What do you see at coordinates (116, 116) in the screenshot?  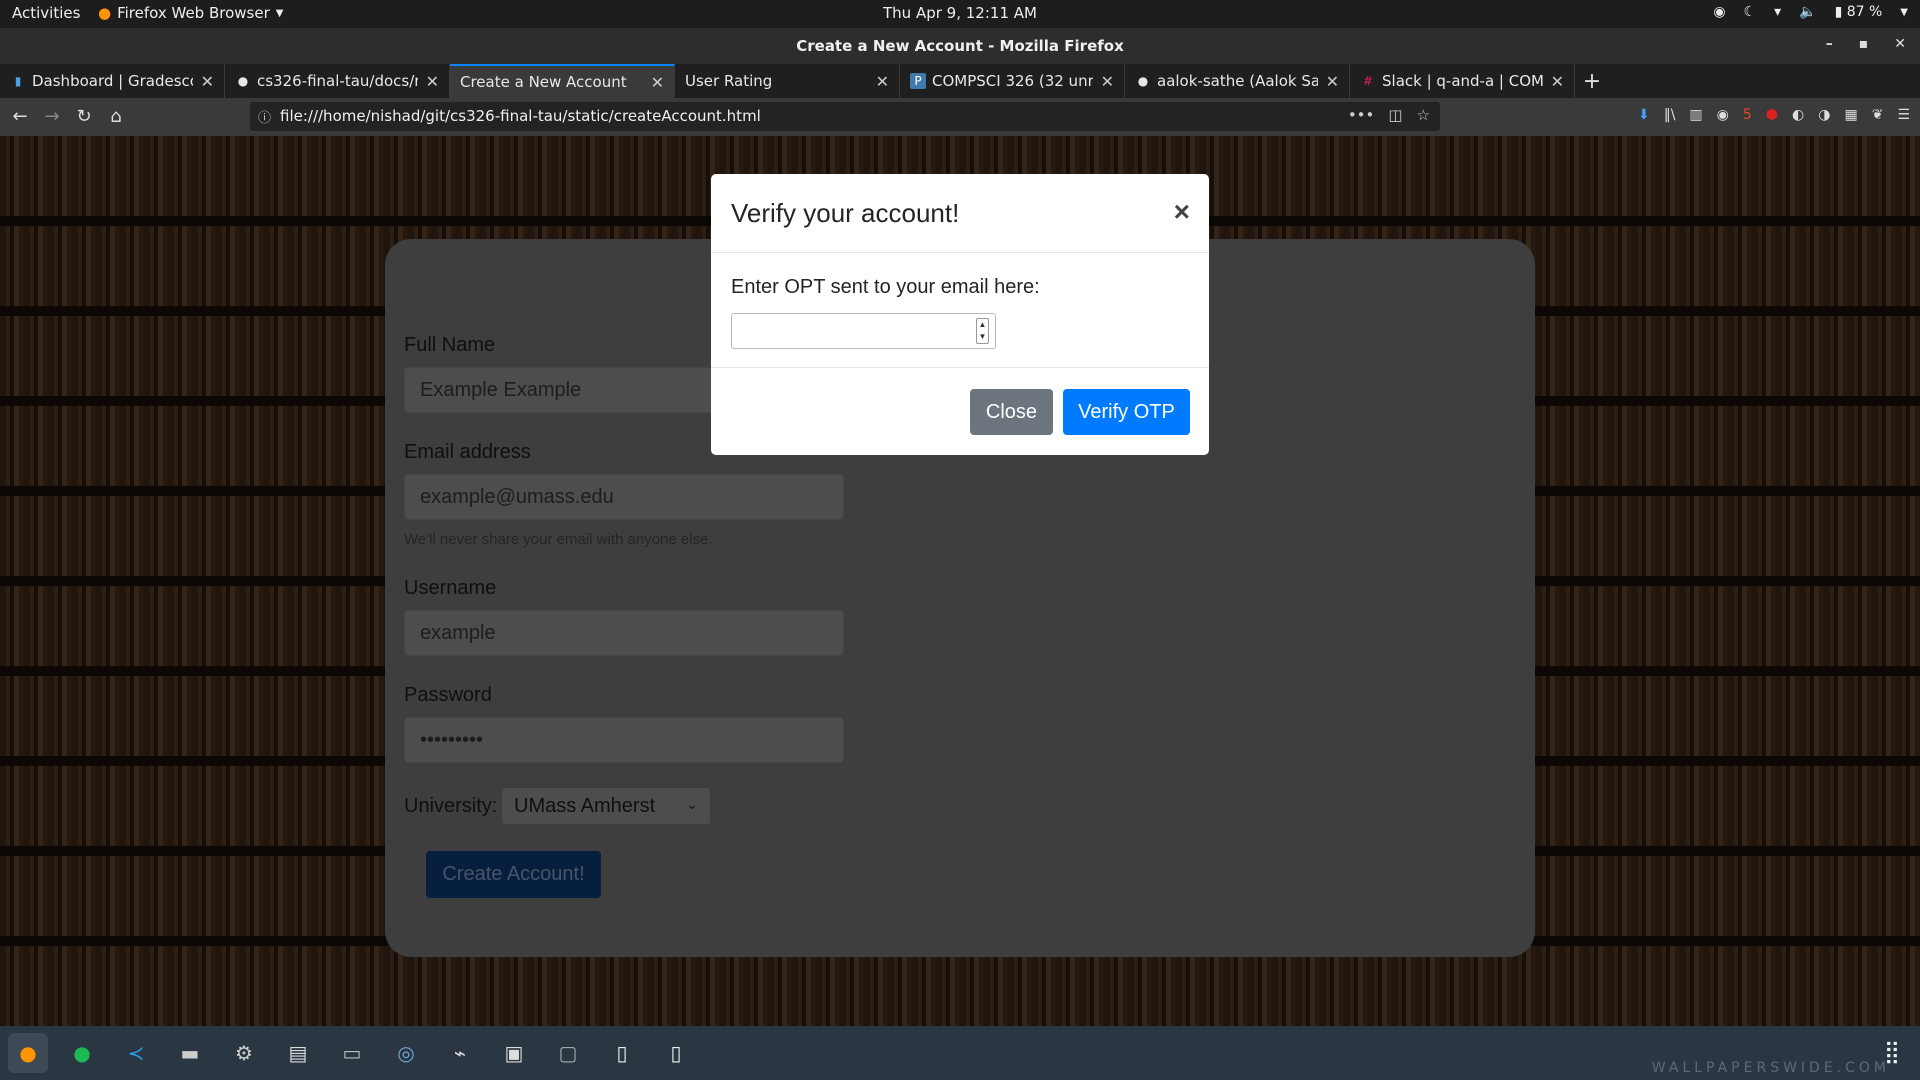 I see `home-icon: ⌂` at bounding box center [116, 116].